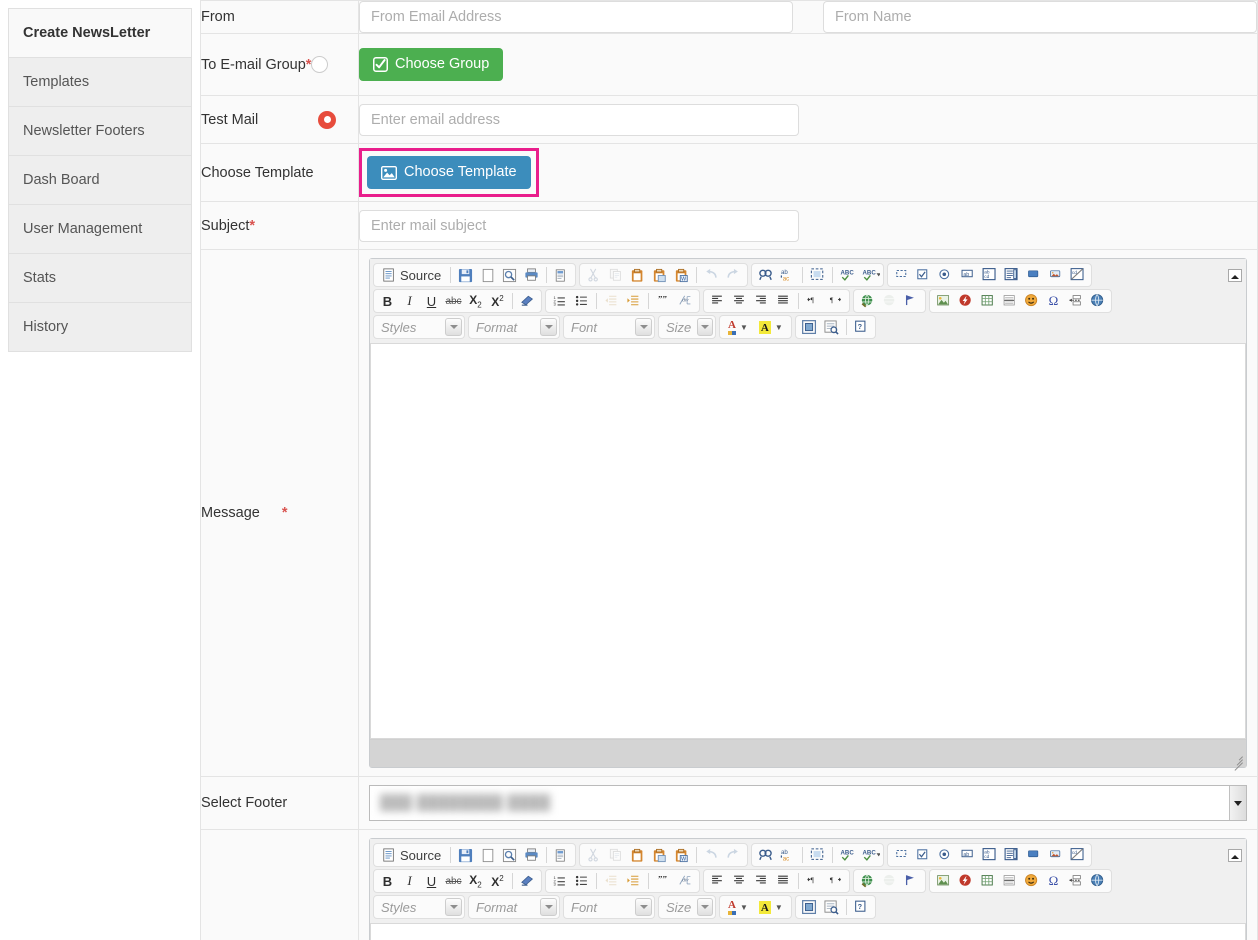 Image resolution: width=1258 pixels, height=940 pixels. Describe the element at coordinates (431, 64) in the screenshot. I see `choose-group-button: Choose Group` at that location.